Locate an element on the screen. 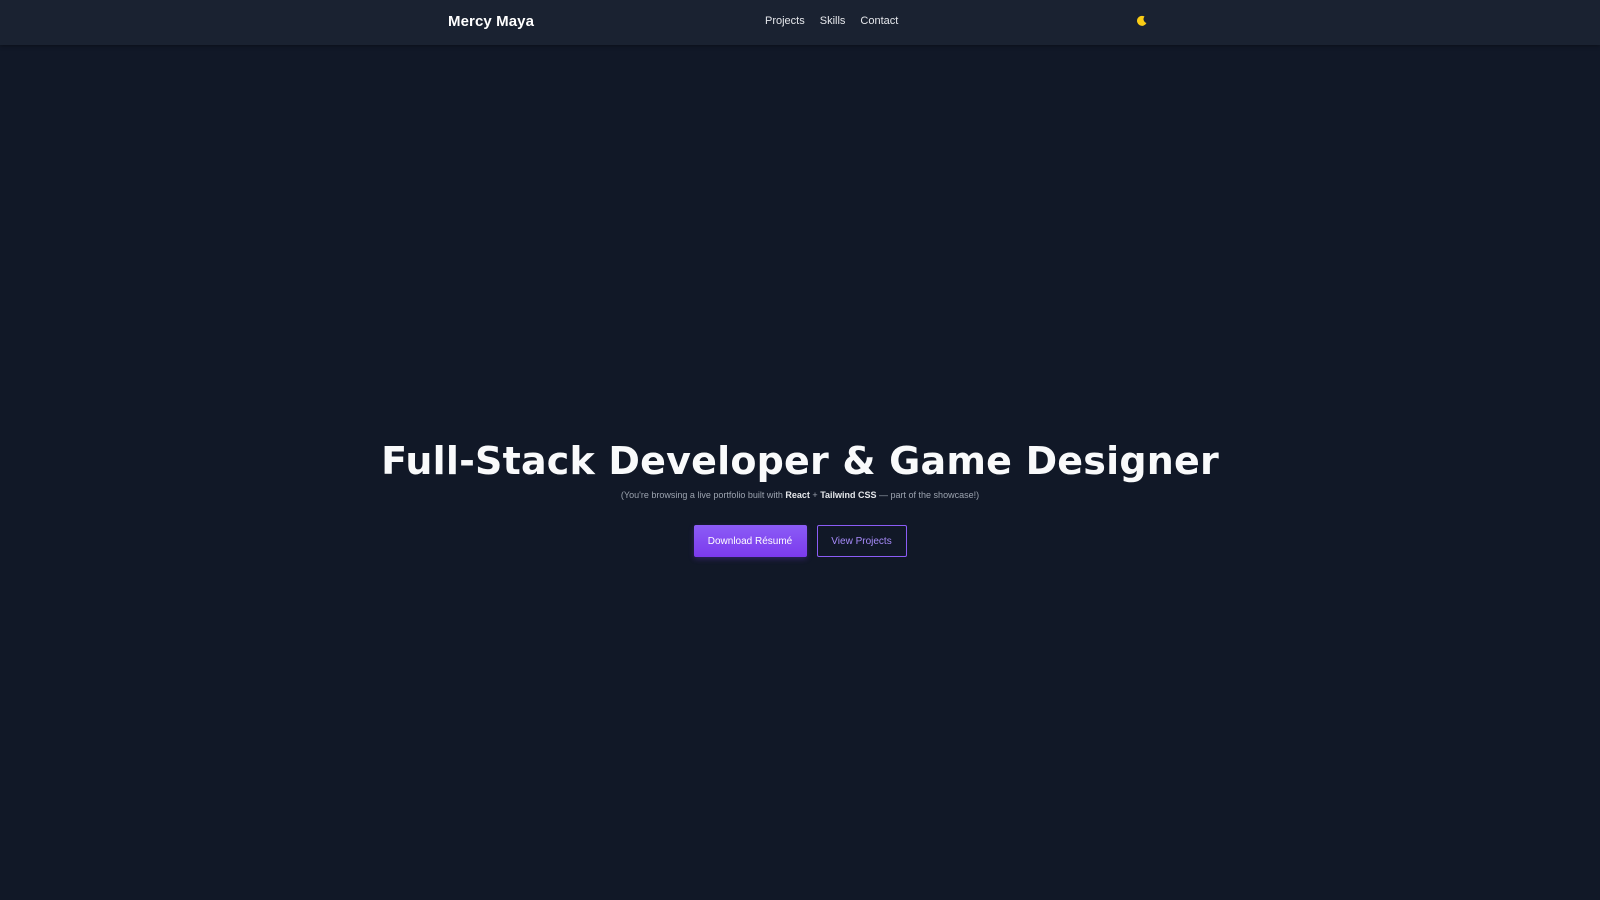  hero-subtitle-react: React is located at coordinates (797, 495).